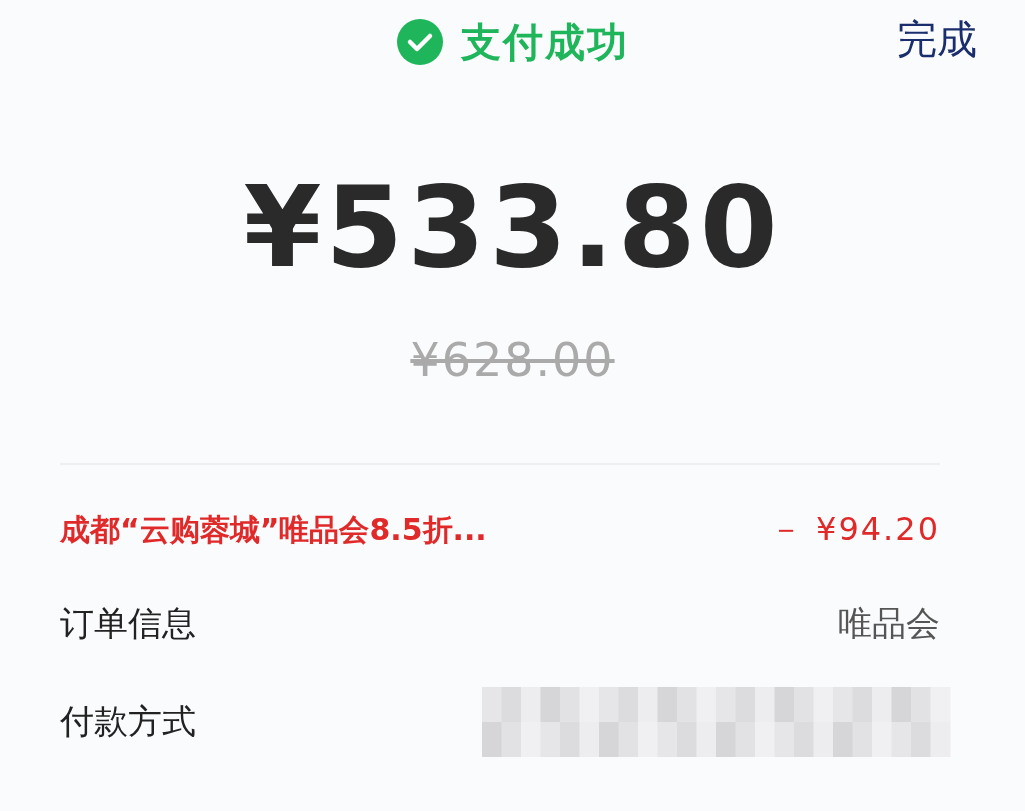  Describe the element at coordinates (128, 624) in the screenshot. I see `row-label: 订单信息` at that location.